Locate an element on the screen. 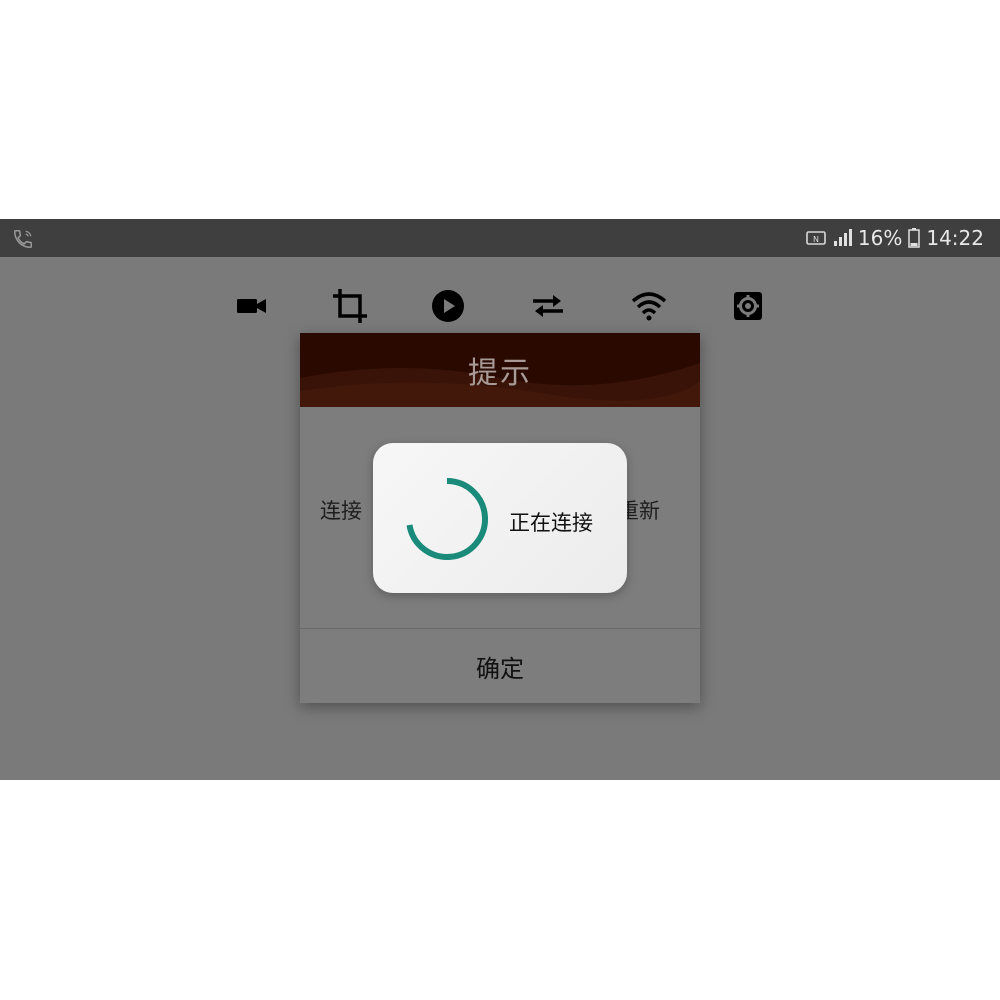  loading-spinner-icon is located at coordinates (447, 519).